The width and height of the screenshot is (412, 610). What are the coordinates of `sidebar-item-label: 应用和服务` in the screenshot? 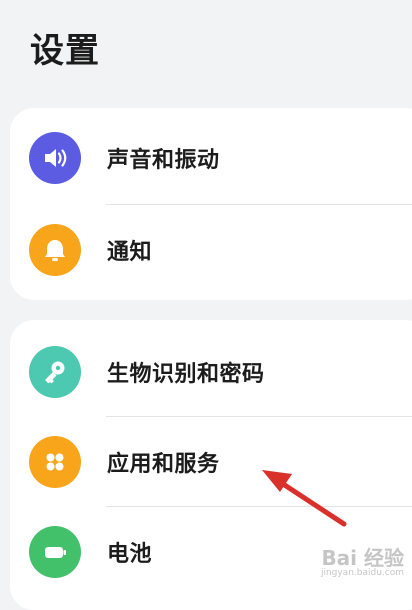 It's located at (163, 464).